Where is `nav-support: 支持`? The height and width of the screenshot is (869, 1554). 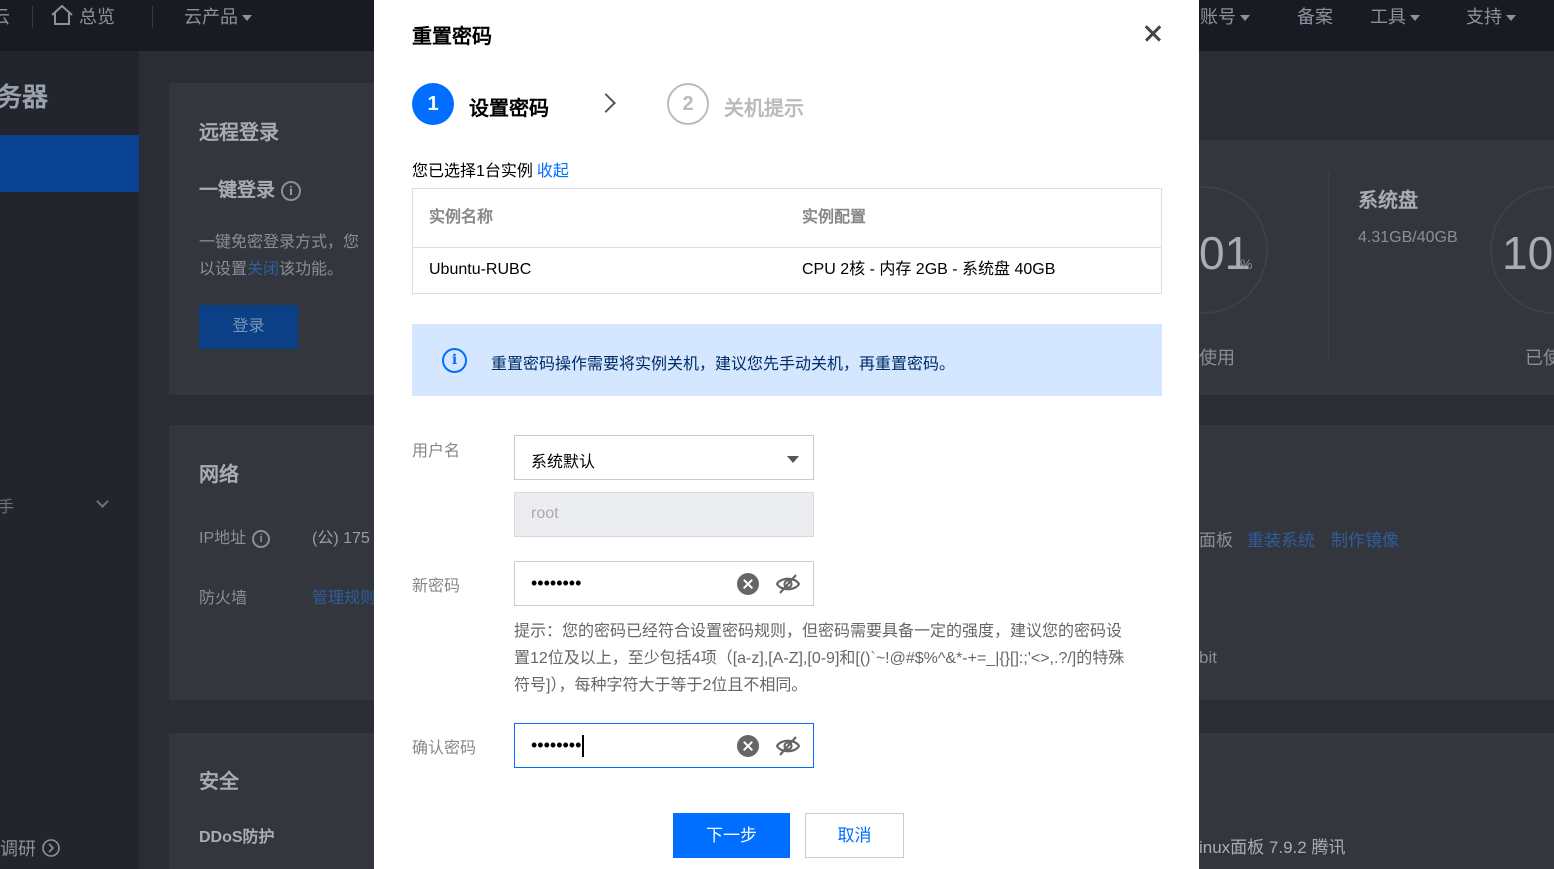
nav-support: 支持 is located at coordinates (1491, 16).